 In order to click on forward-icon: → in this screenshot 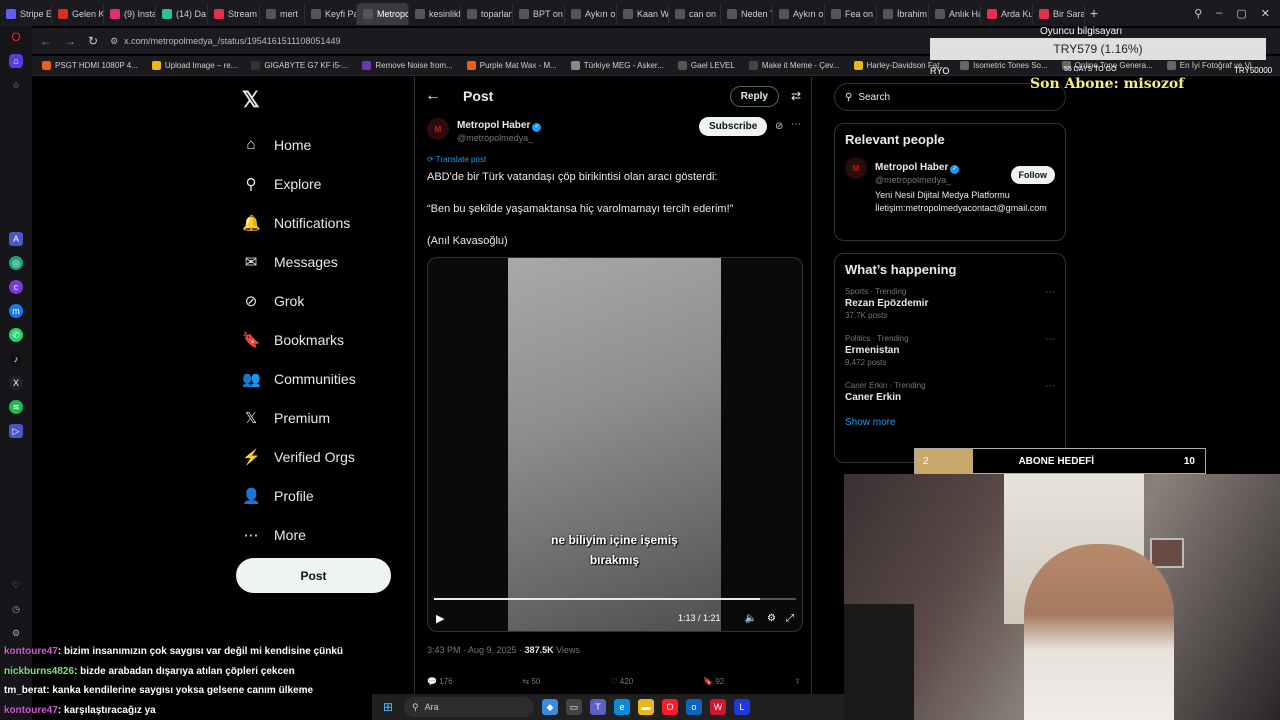, I will do `click(70, 41)`.